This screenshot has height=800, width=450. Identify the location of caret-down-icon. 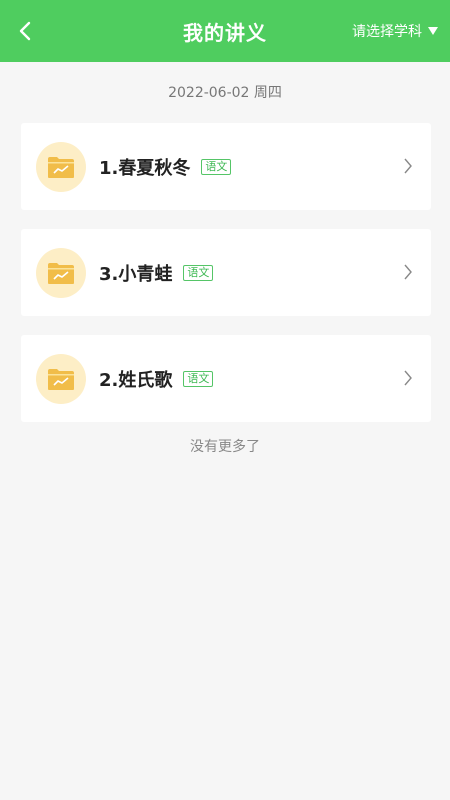
(433, 31).